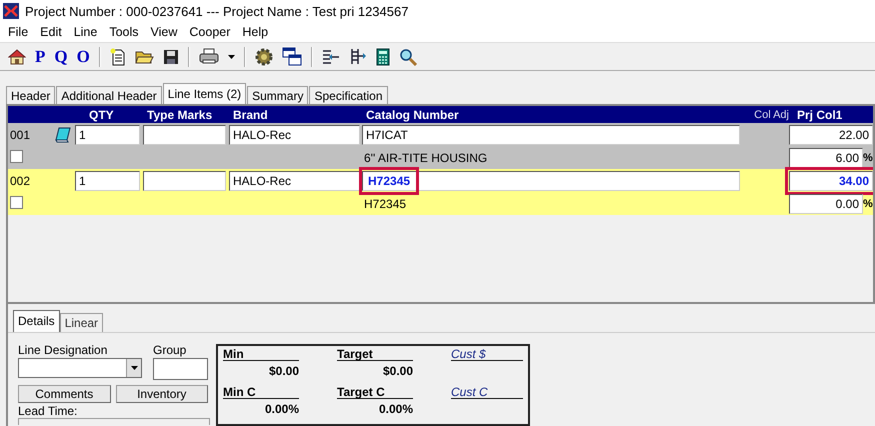 The image size is (875, 426). I want to click on pricing-label: Min C, so click(261, 392).